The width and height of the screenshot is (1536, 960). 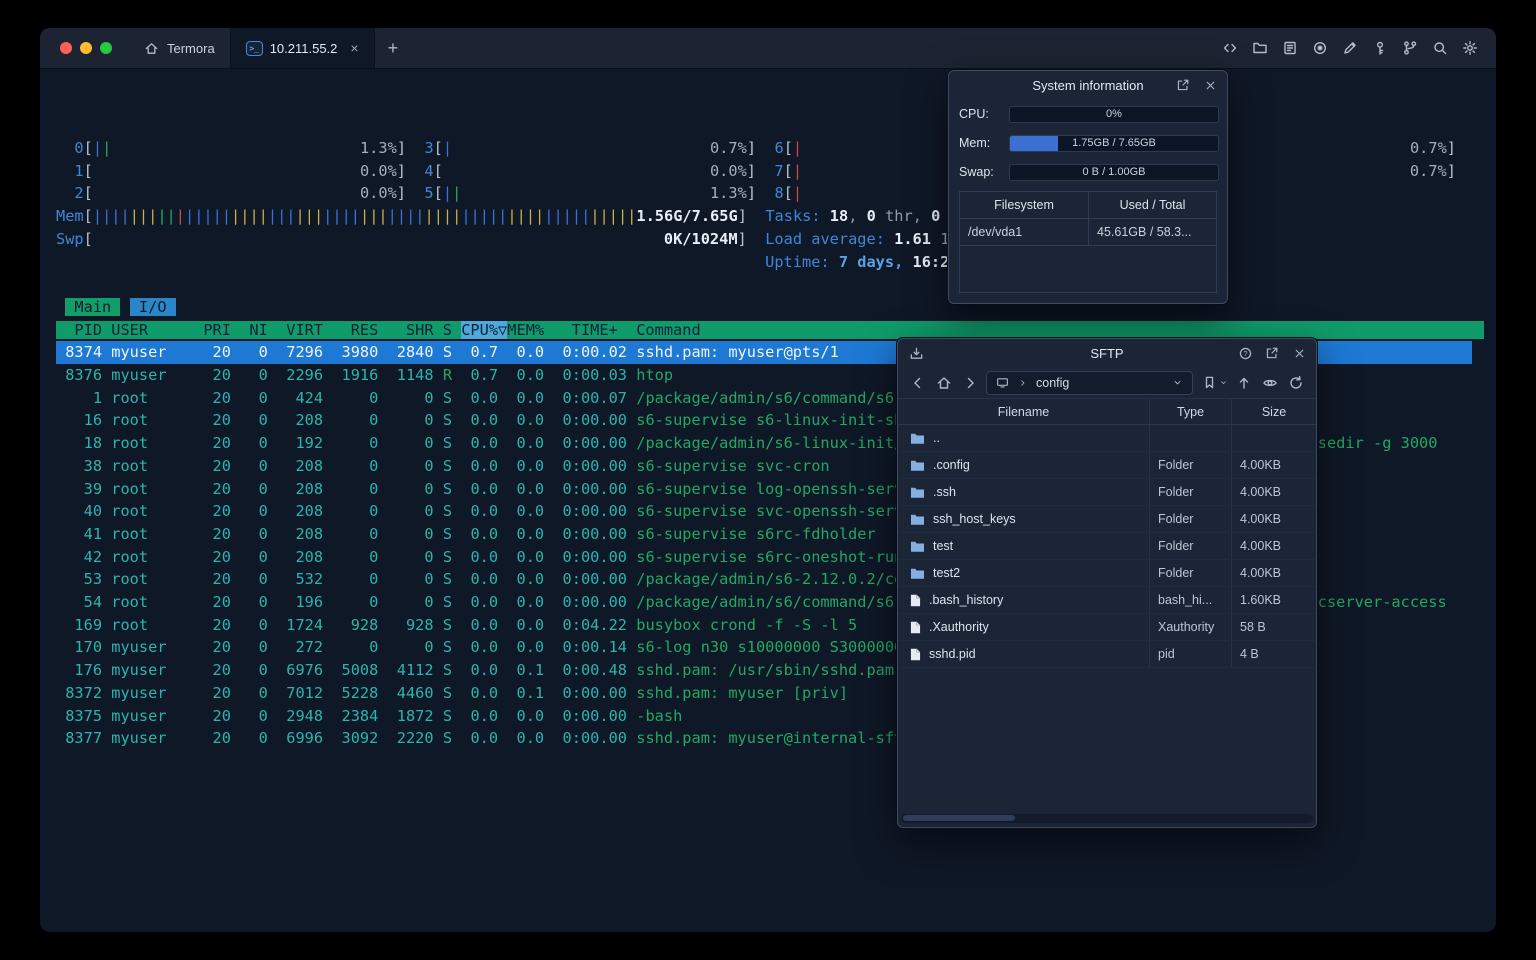 What do you see at coordinates (254, 48) in the screenshot?
I see `terminal-icon: >_` at bounding box center [254, 48].